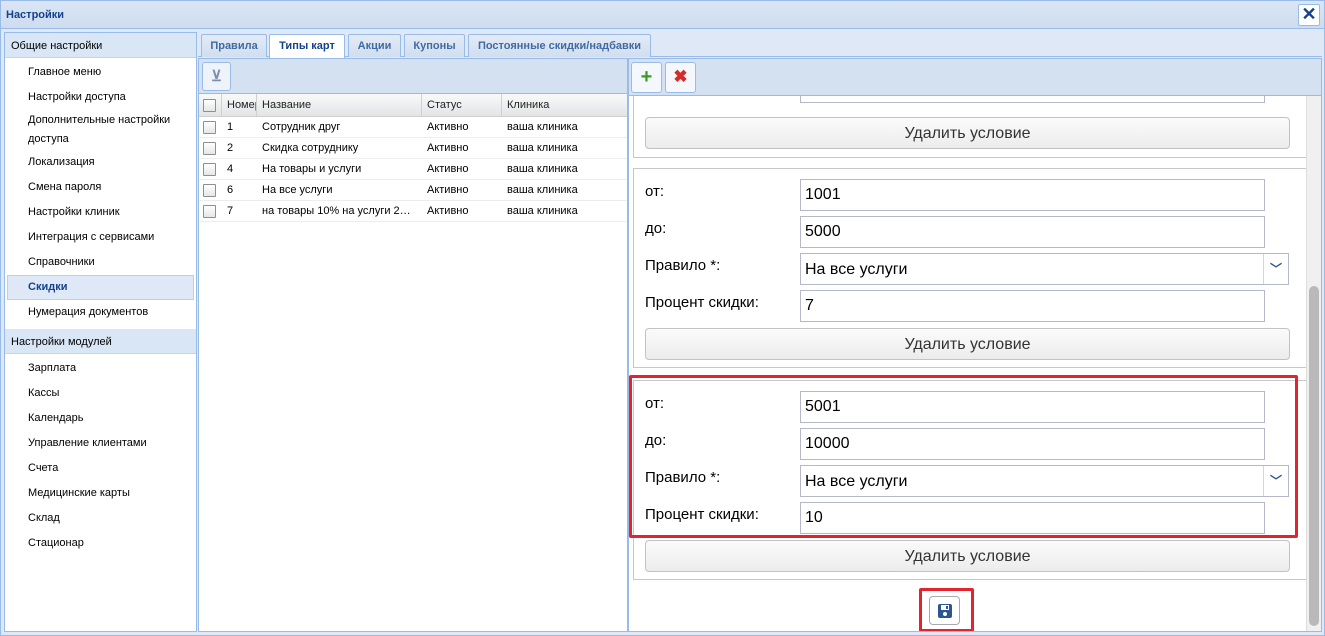 Image resolution: width=1325 pixels, height=636 pixels. I want to click on delete-button: ✖, so click(680, 77).